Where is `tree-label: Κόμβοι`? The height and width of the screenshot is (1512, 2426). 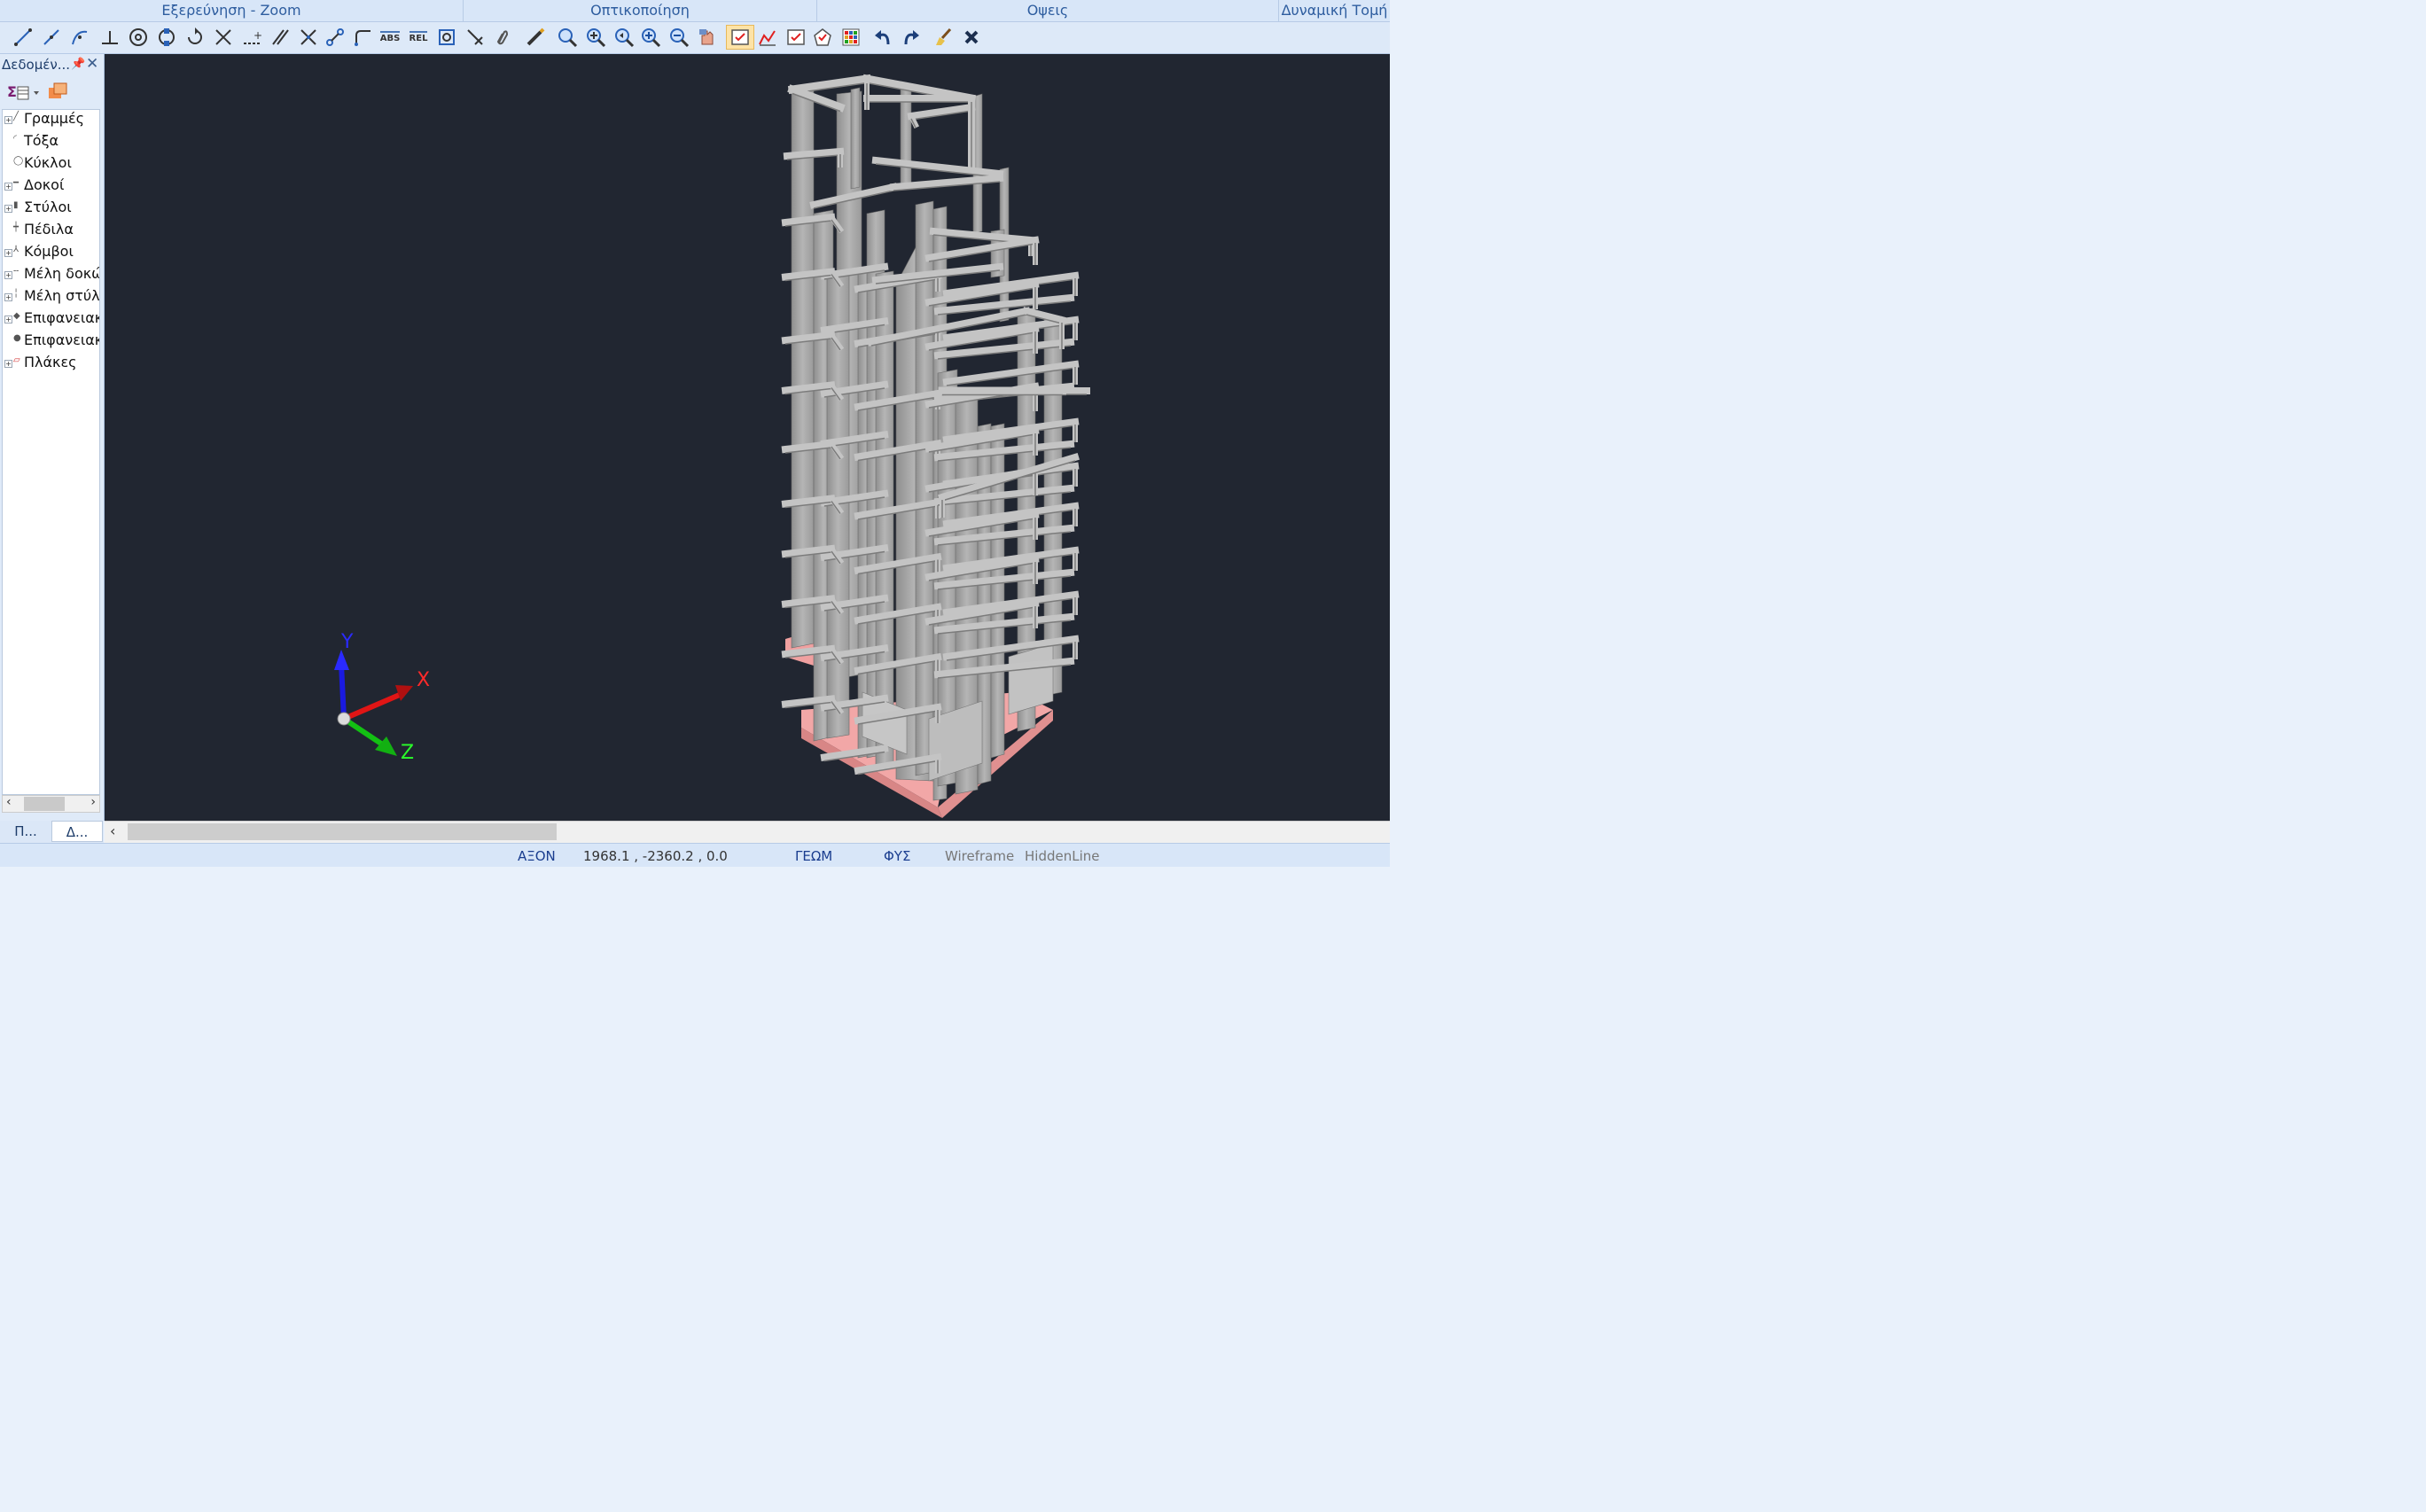
tree-label: Κόμβοι is located at coordinates (49, 251).